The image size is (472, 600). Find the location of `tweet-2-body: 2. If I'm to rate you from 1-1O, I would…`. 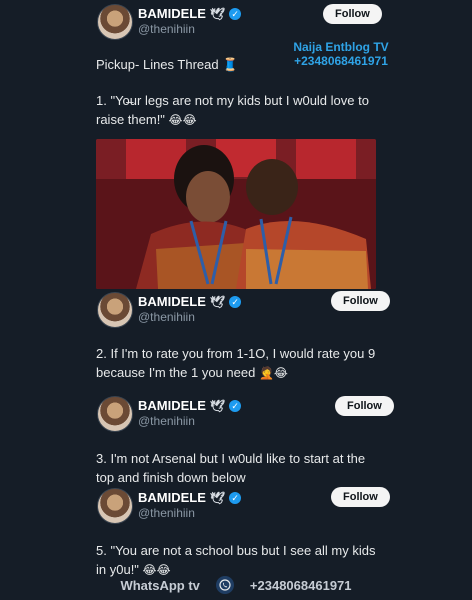

tweet-2-body: 2. If I'm to rate you from 1-1O, I would… is located at coordinates (236, 363).